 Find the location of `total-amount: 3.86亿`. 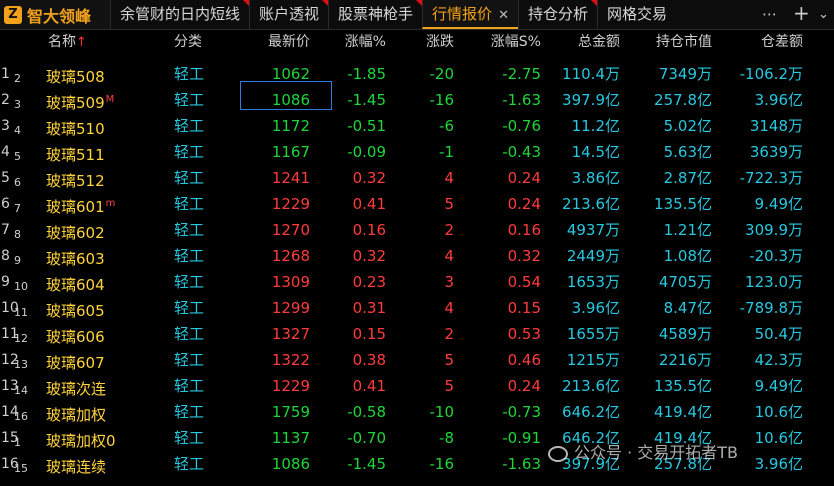

total-amount: 3.86亿 is located at coordinates (595, 178).